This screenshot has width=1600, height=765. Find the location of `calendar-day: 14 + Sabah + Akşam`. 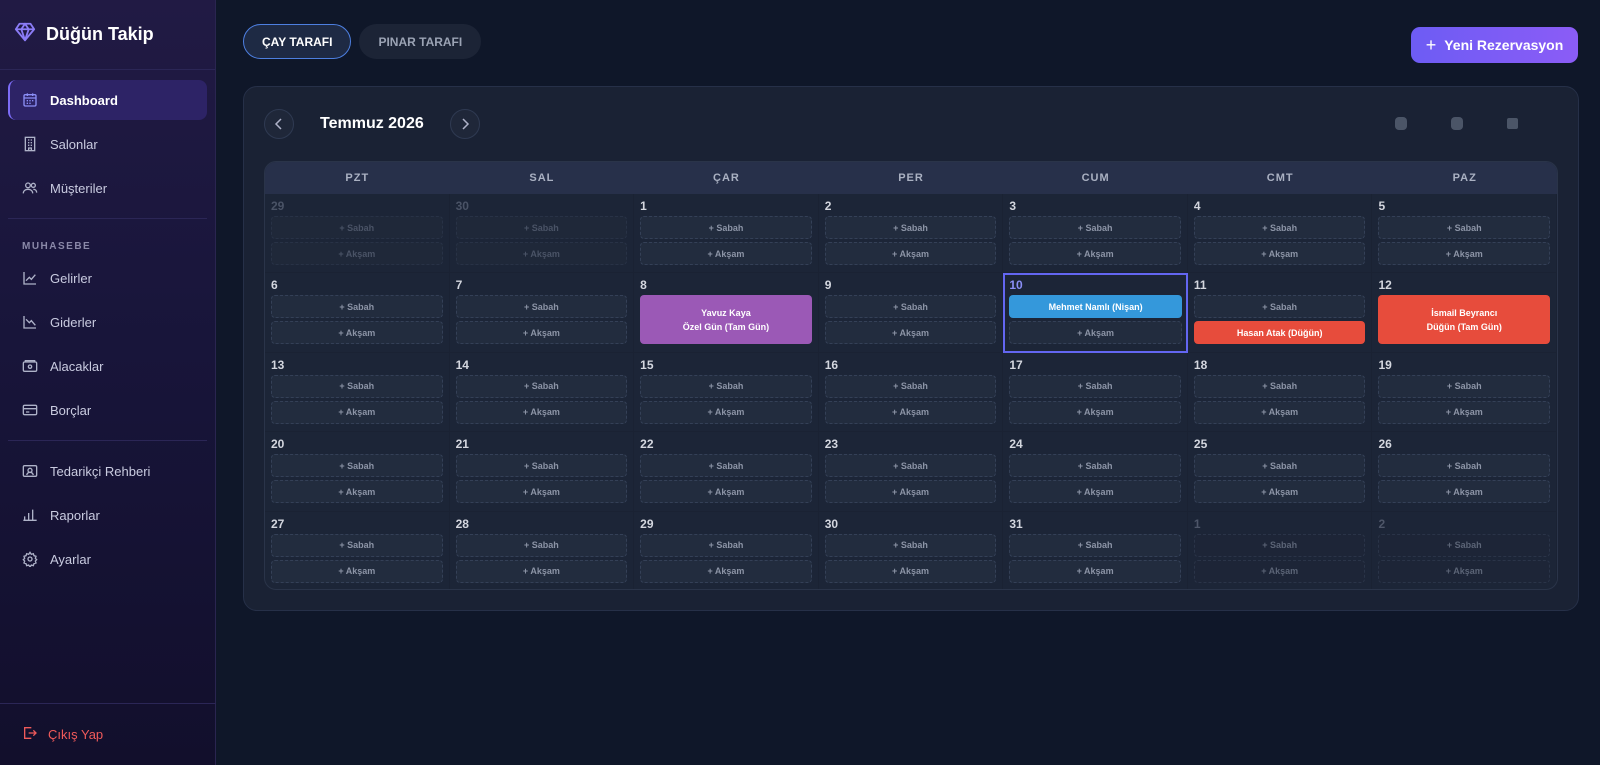

calendar-day: 14 + Sabah + Akşam is located at coordinates (542, 392).